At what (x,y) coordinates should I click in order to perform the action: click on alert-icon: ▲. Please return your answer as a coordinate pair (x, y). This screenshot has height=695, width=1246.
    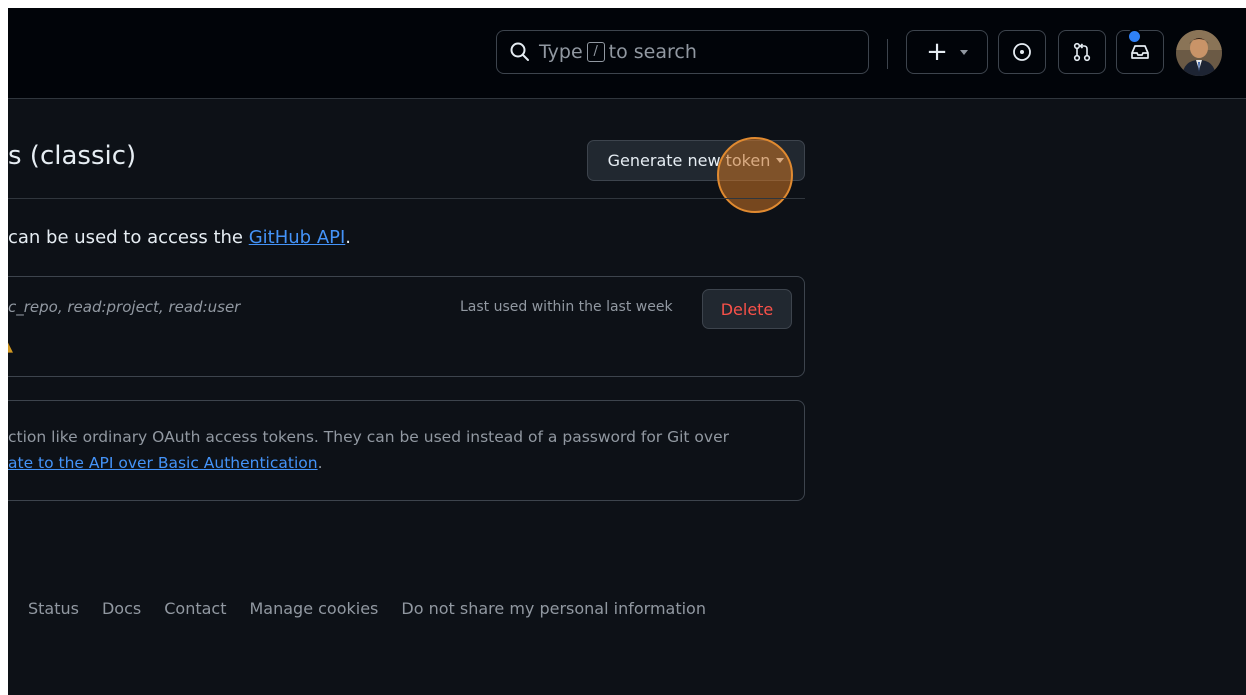
    Looking at the image, I should click on (10, 347).